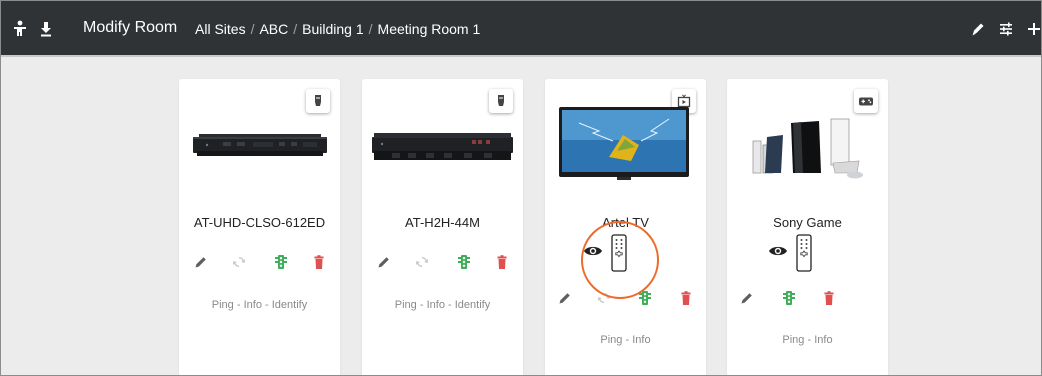 The image size is (1042, 376). I want to click on page-title: Modify Room, so click(130, 27).